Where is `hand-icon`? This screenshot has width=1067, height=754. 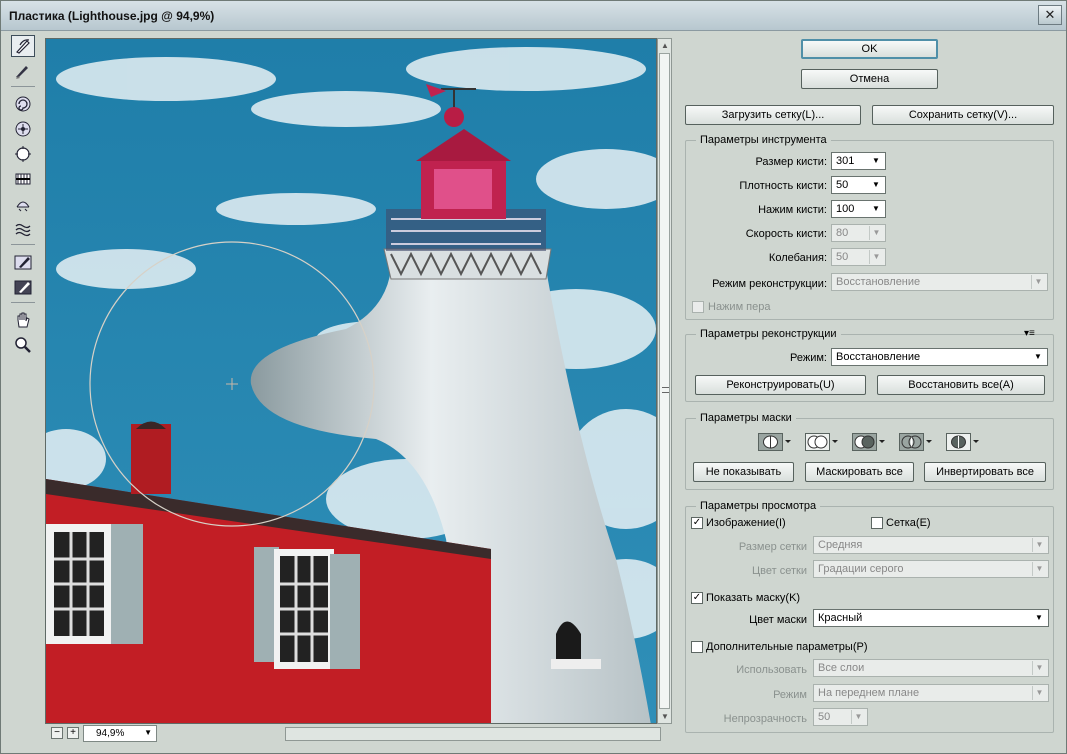
hand-icon is located at coordinates (23, 320).